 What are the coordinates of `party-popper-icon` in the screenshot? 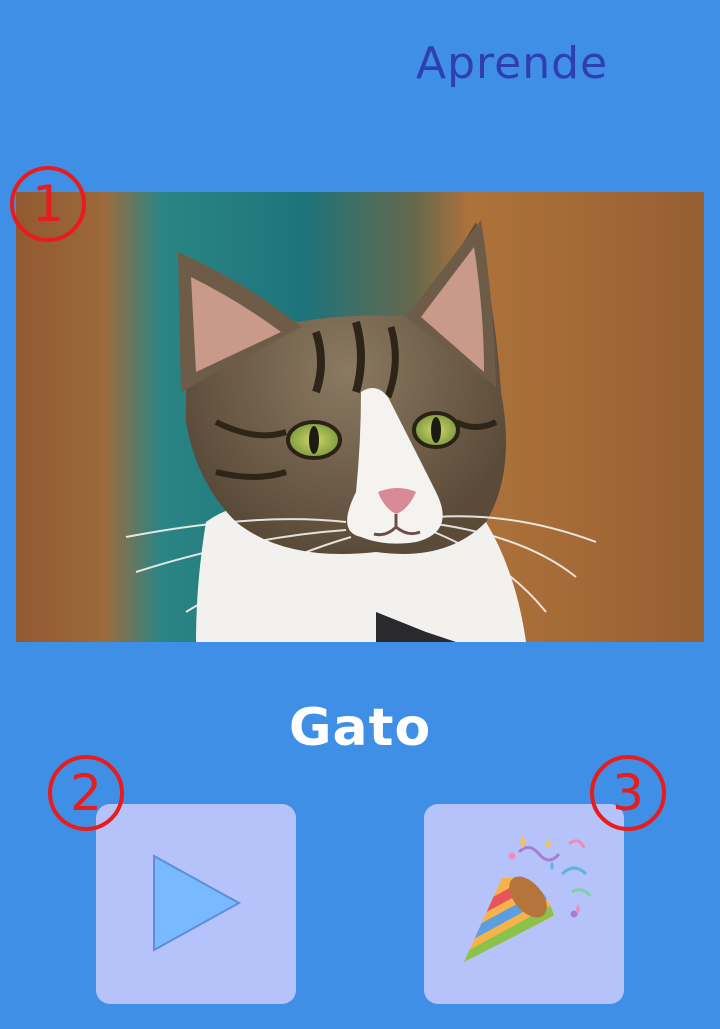 It's located at (528, 898).